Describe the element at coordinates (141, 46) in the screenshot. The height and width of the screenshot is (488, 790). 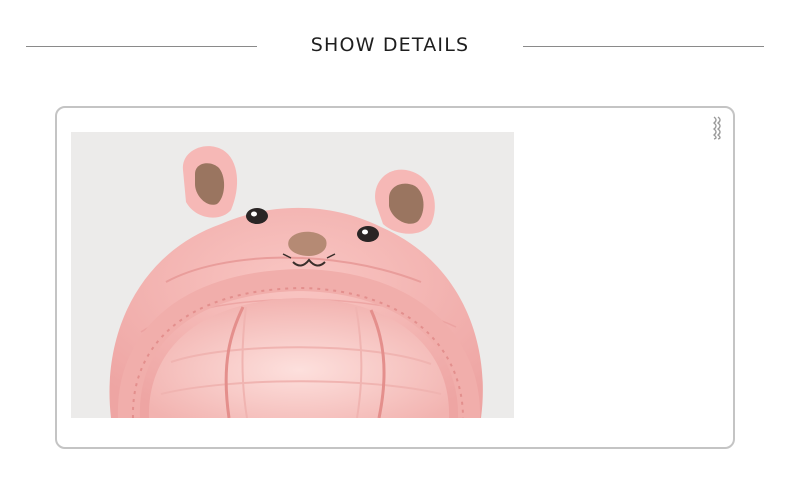
I see `heading-rule-left` at that location.